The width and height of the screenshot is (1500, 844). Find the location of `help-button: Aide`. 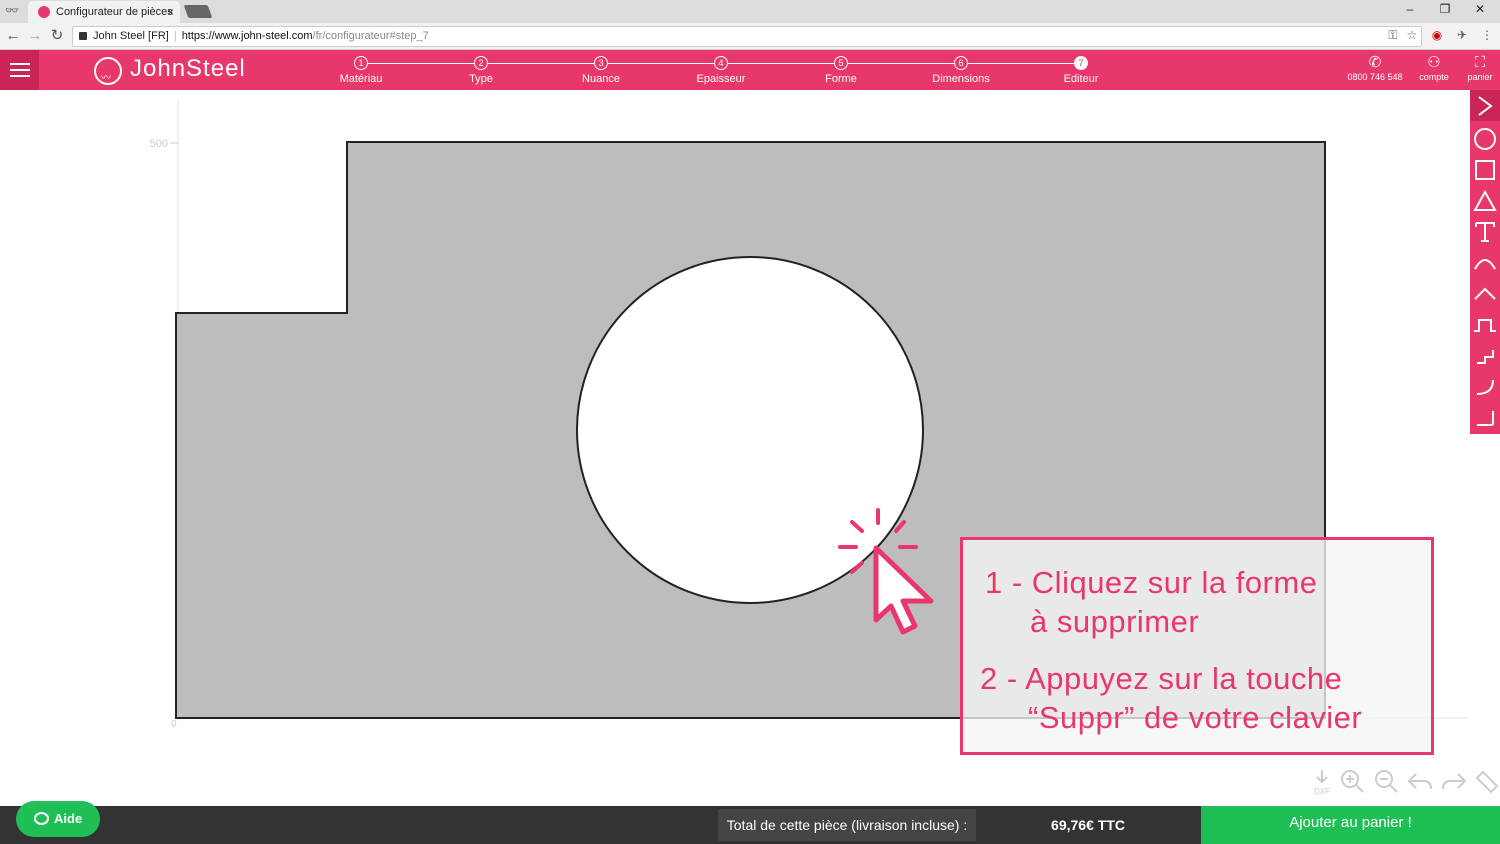

help-button: Aide is located at coordinates (58, 819).